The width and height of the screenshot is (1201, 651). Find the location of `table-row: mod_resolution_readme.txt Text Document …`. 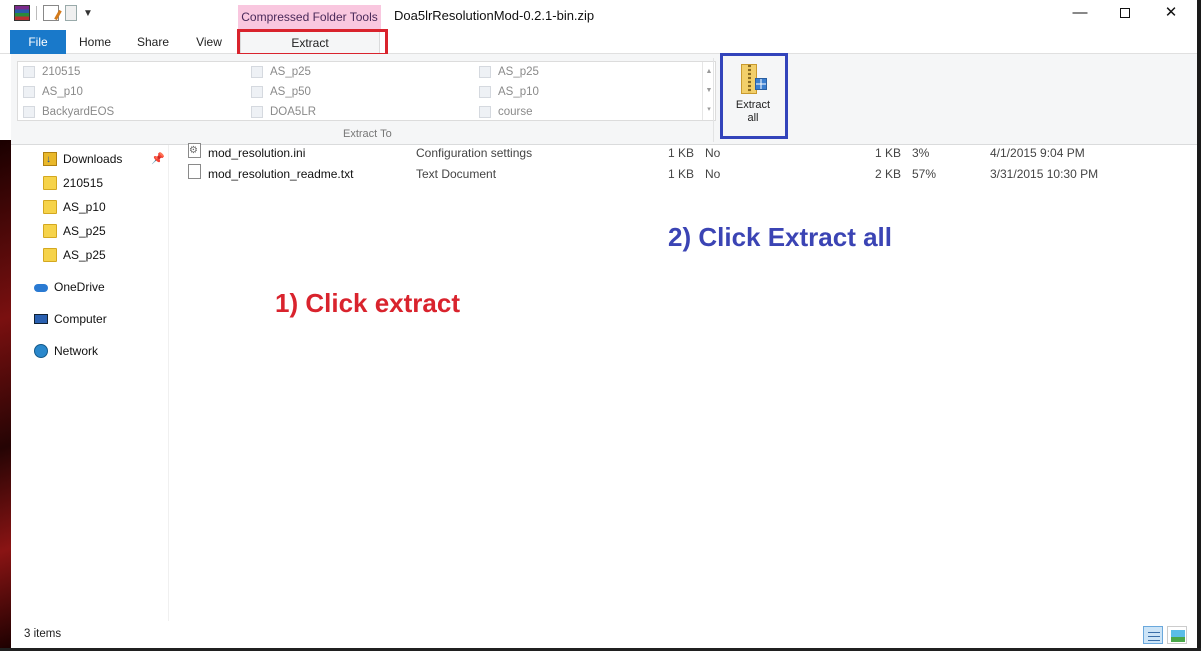

table-row: mod_resolution_readme.txt Text Document … is located at coordinates (683, 174).